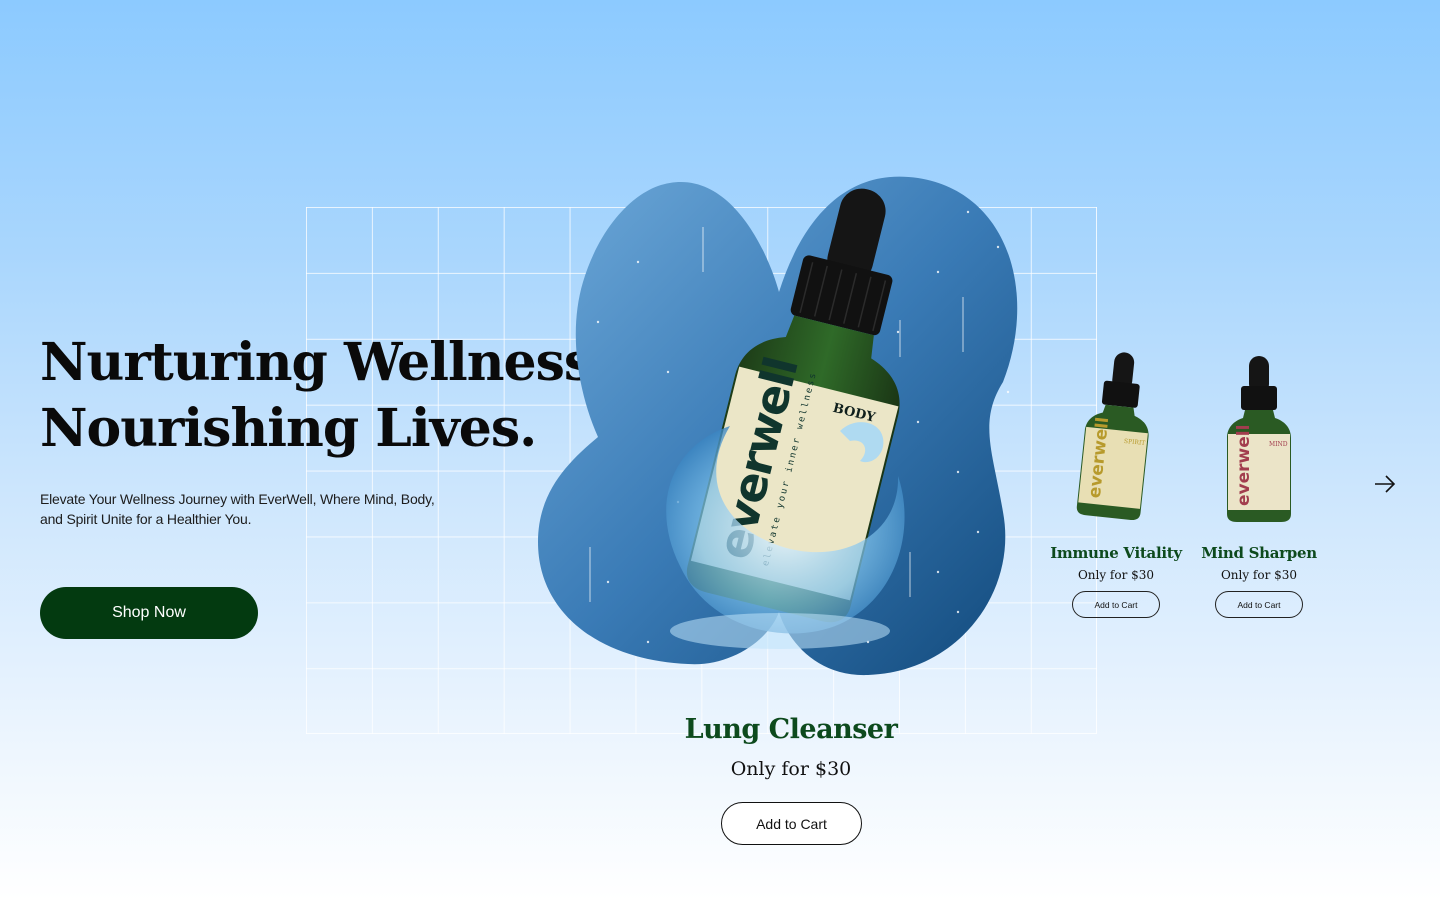 This screenshot has height=900, width=1440. I want to click on immune-vitality-price: Only for $30, so click(1116, 575).